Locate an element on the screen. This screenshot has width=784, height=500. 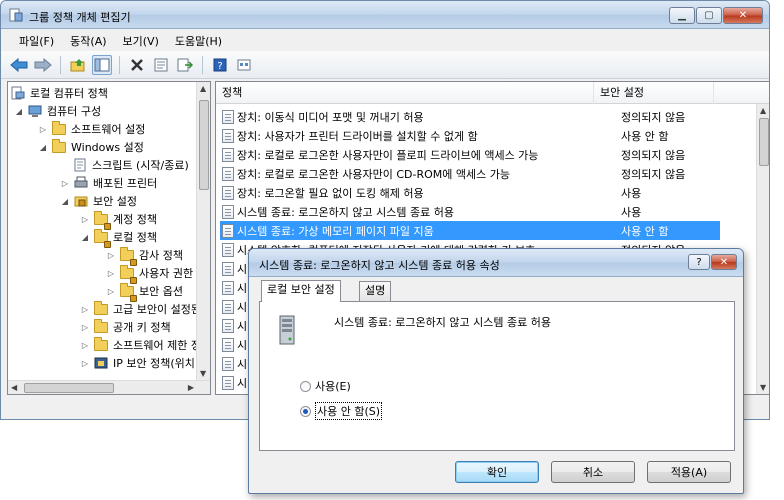
maximize-icon: ▢ is located at coordinates (709, 15).